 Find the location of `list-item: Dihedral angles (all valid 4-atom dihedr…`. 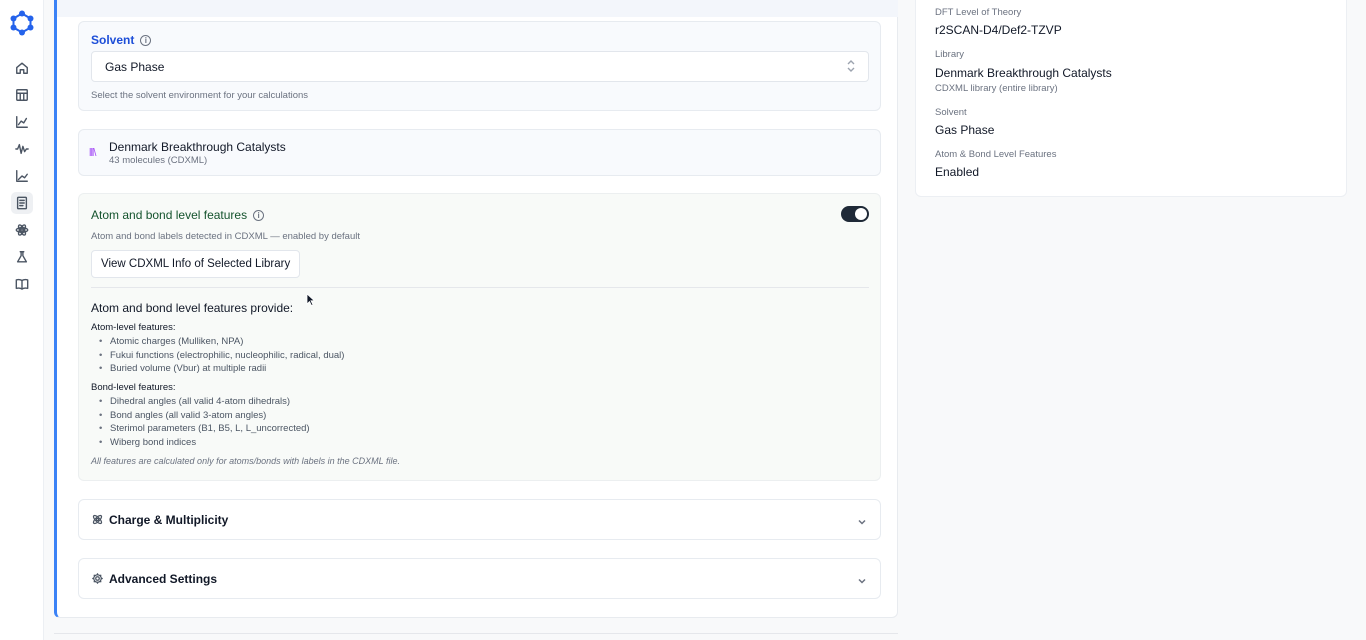

list-item: Dihedral angles (all valid 4-atom dihedr… is located at coordinates (204, 402).